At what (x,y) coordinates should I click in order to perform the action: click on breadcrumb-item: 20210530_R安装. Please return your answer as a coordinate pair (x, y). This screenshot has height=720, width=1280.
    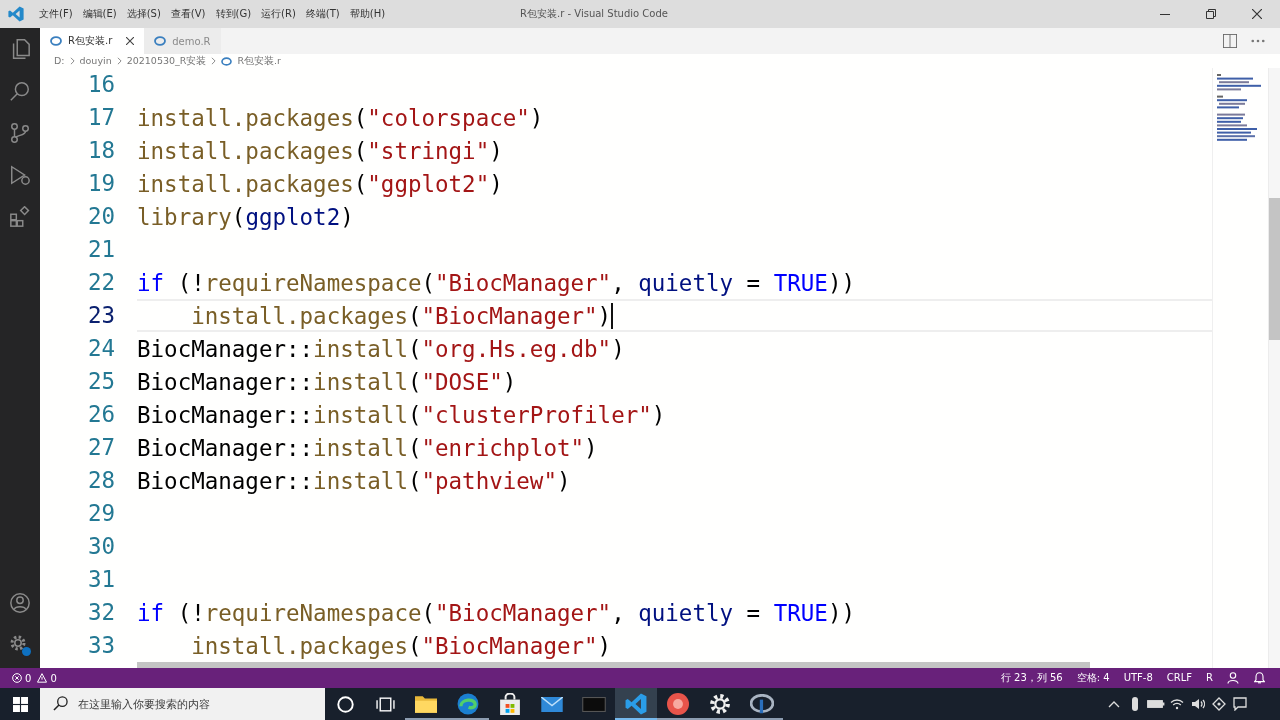
    Looking at the image, I should click on (166, 61).